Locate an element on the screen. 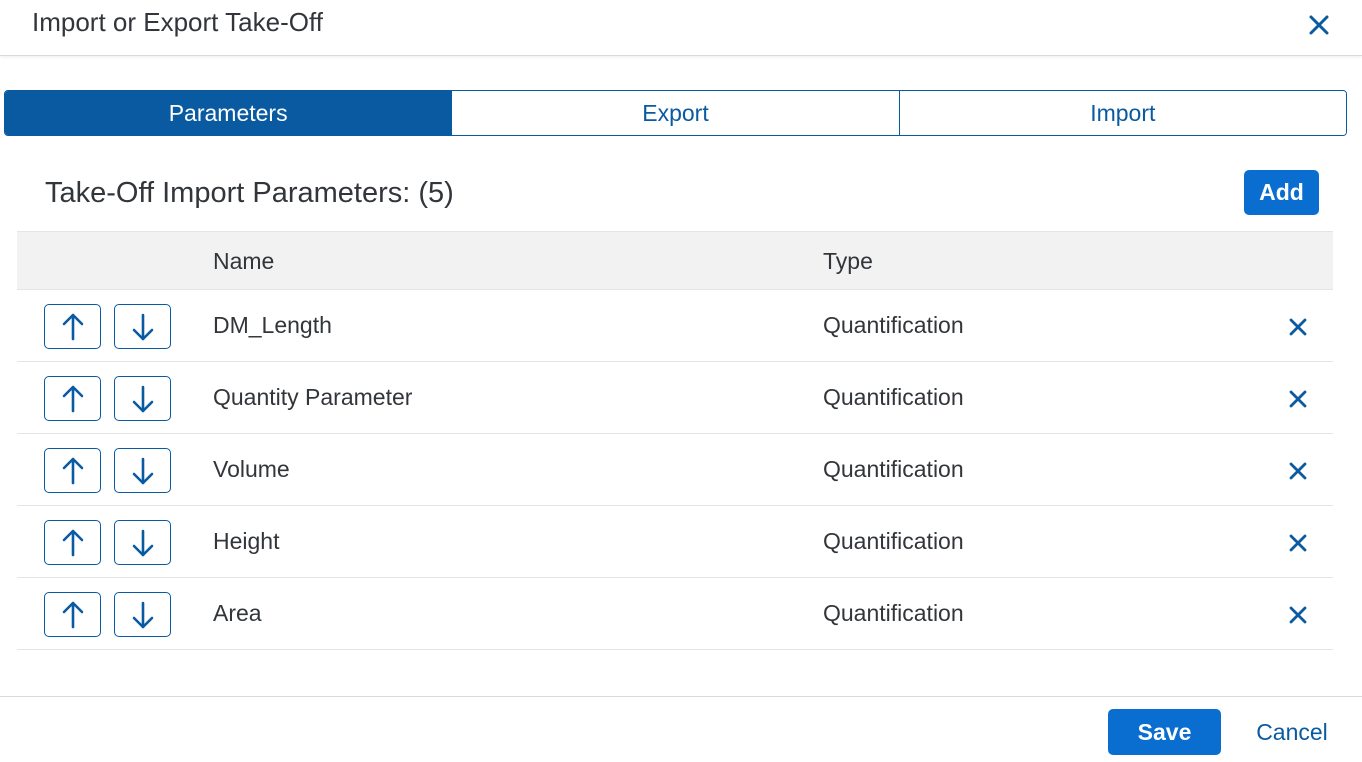  tab-parameters: Parameters is located at coordinates (229, 113).